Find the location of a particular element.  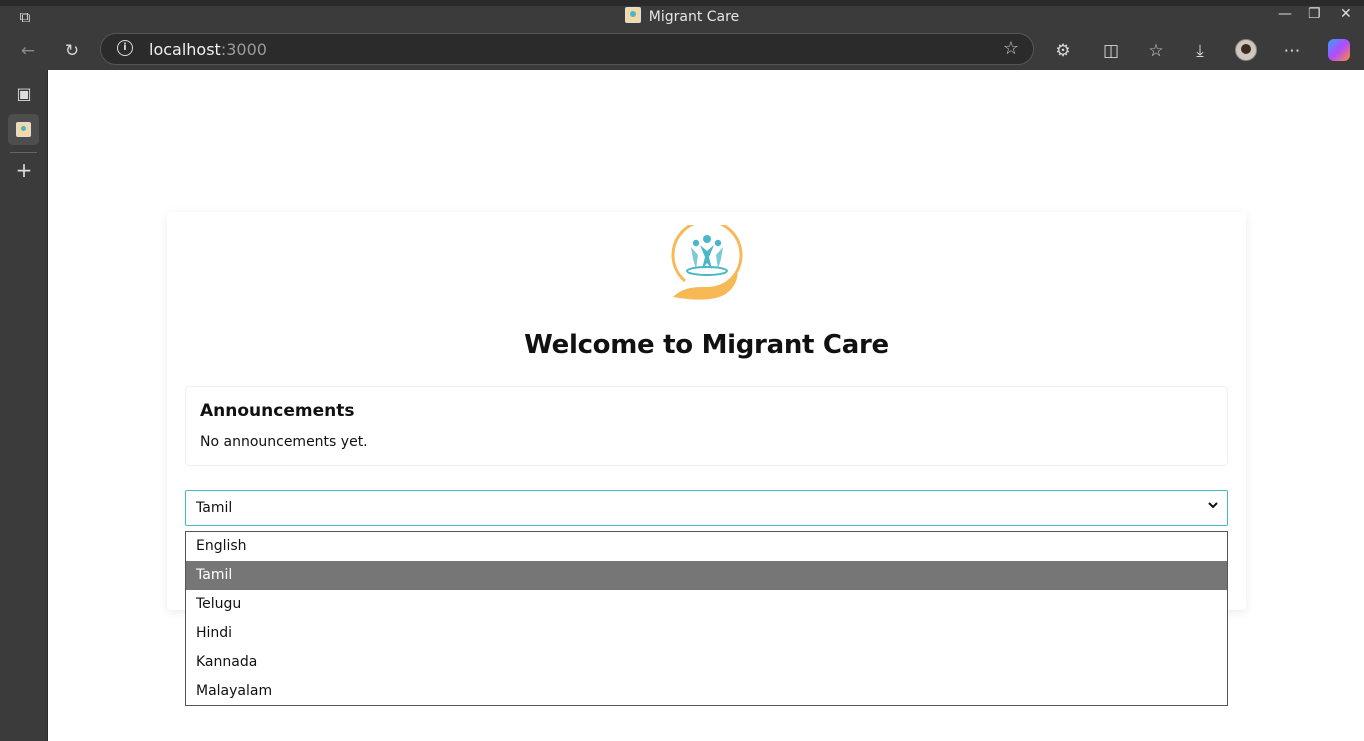

favorite-star-icon: ☆ is located at coordinates (1011, 48).